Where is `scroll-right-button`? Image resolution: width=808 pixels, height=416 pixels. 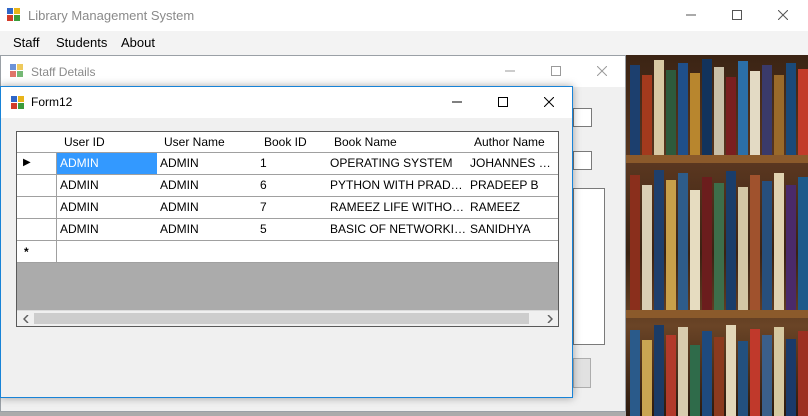 scroll-right-button is located at coordinates (549, 318).